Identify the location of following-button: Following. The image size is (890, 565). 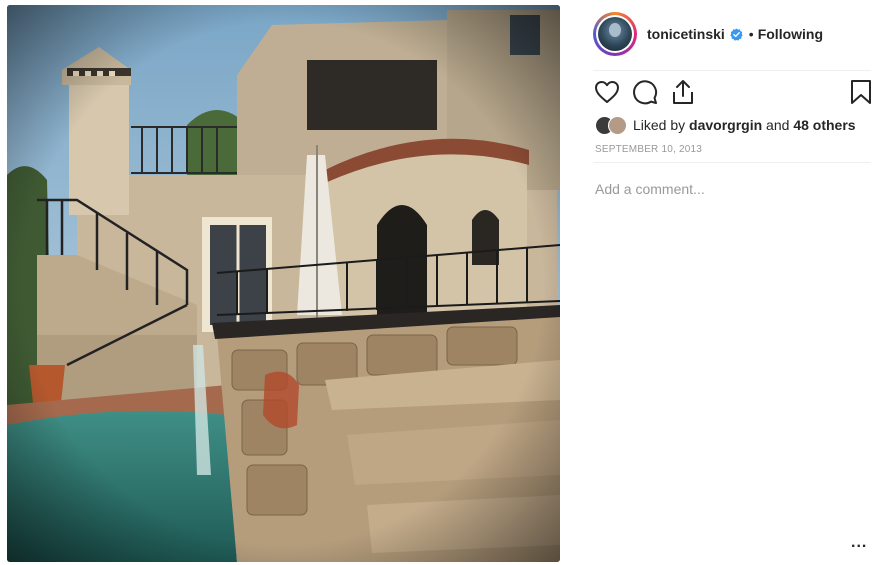
(790, 34).